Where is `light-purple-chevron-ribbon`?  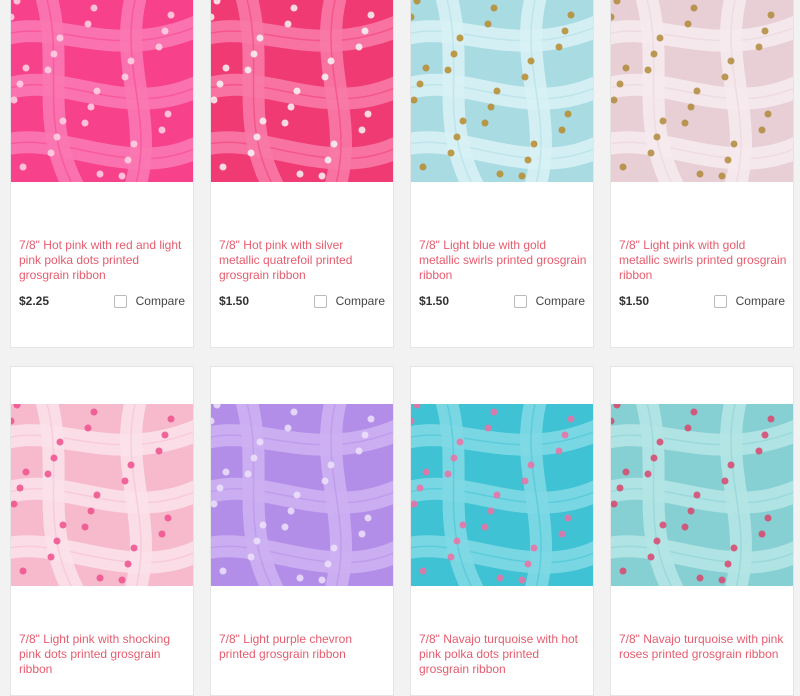 light-purple-chevron-ribbon is located at coordinates (302, 495).